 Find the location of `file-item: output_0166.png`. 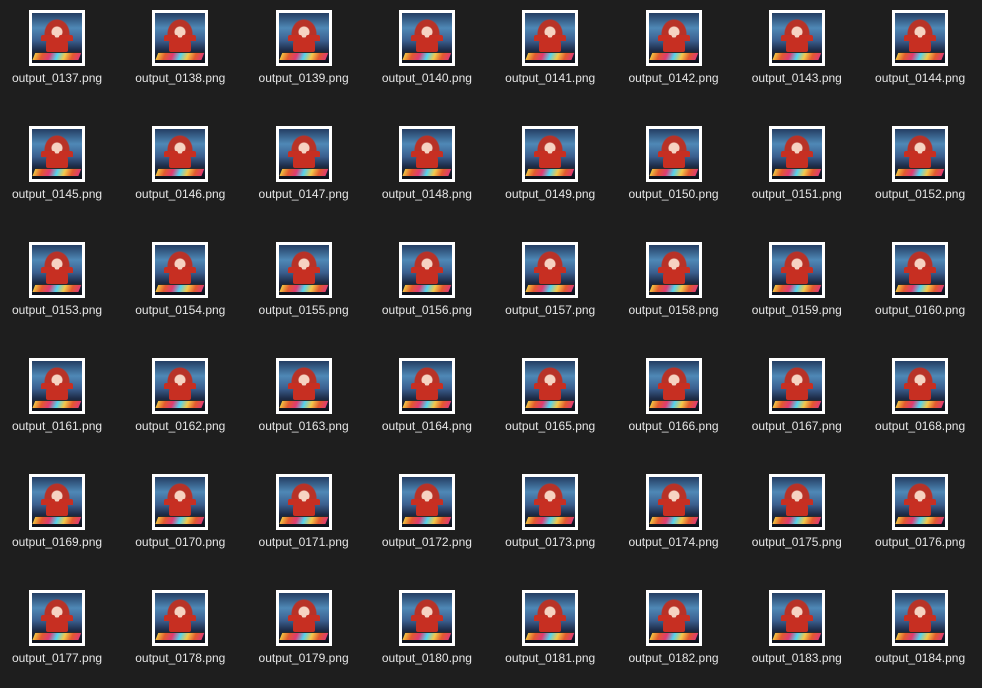

file-item: output_0166.png is located at coordinates (674, 398).